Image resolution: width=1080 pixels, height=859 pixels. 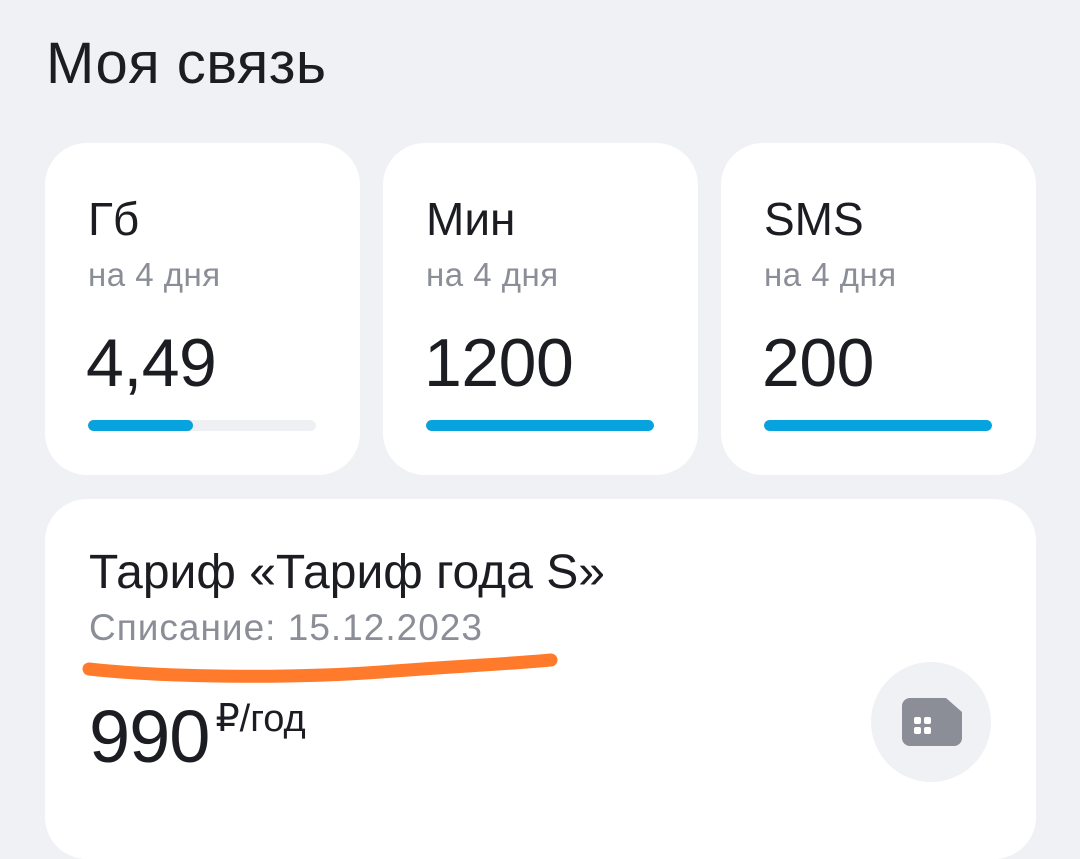 I want to click on balance-value: 200, so click(x=818, y=363).